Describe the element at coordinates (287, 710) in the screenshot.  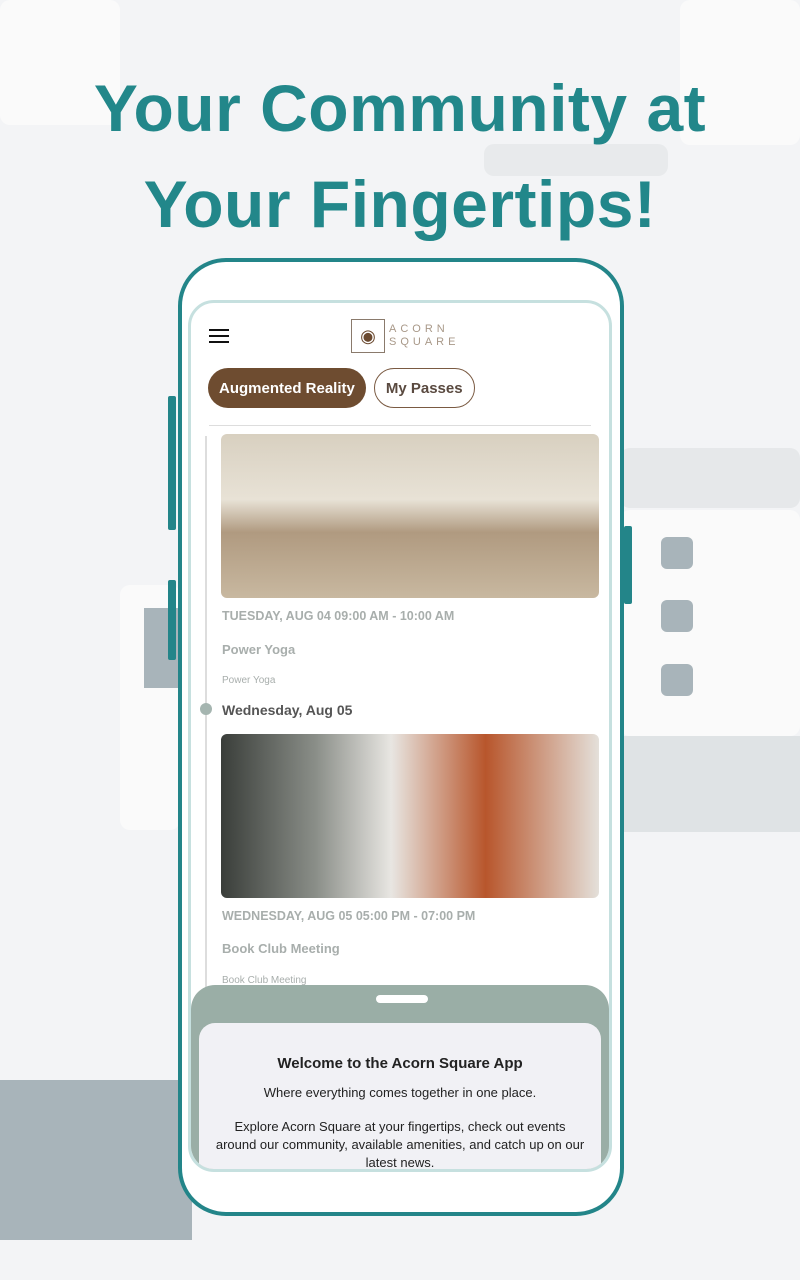
I see `day-header: Wednesday, Aug 05` at that location.